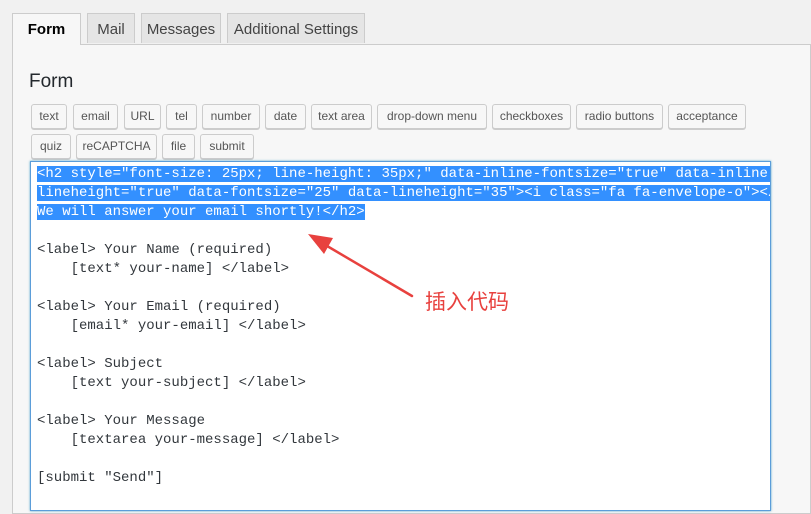  What do you see at coordinates (285, 116) in the screenshot?
I see `tag-button-date: date` at bounding box center [285, 116].